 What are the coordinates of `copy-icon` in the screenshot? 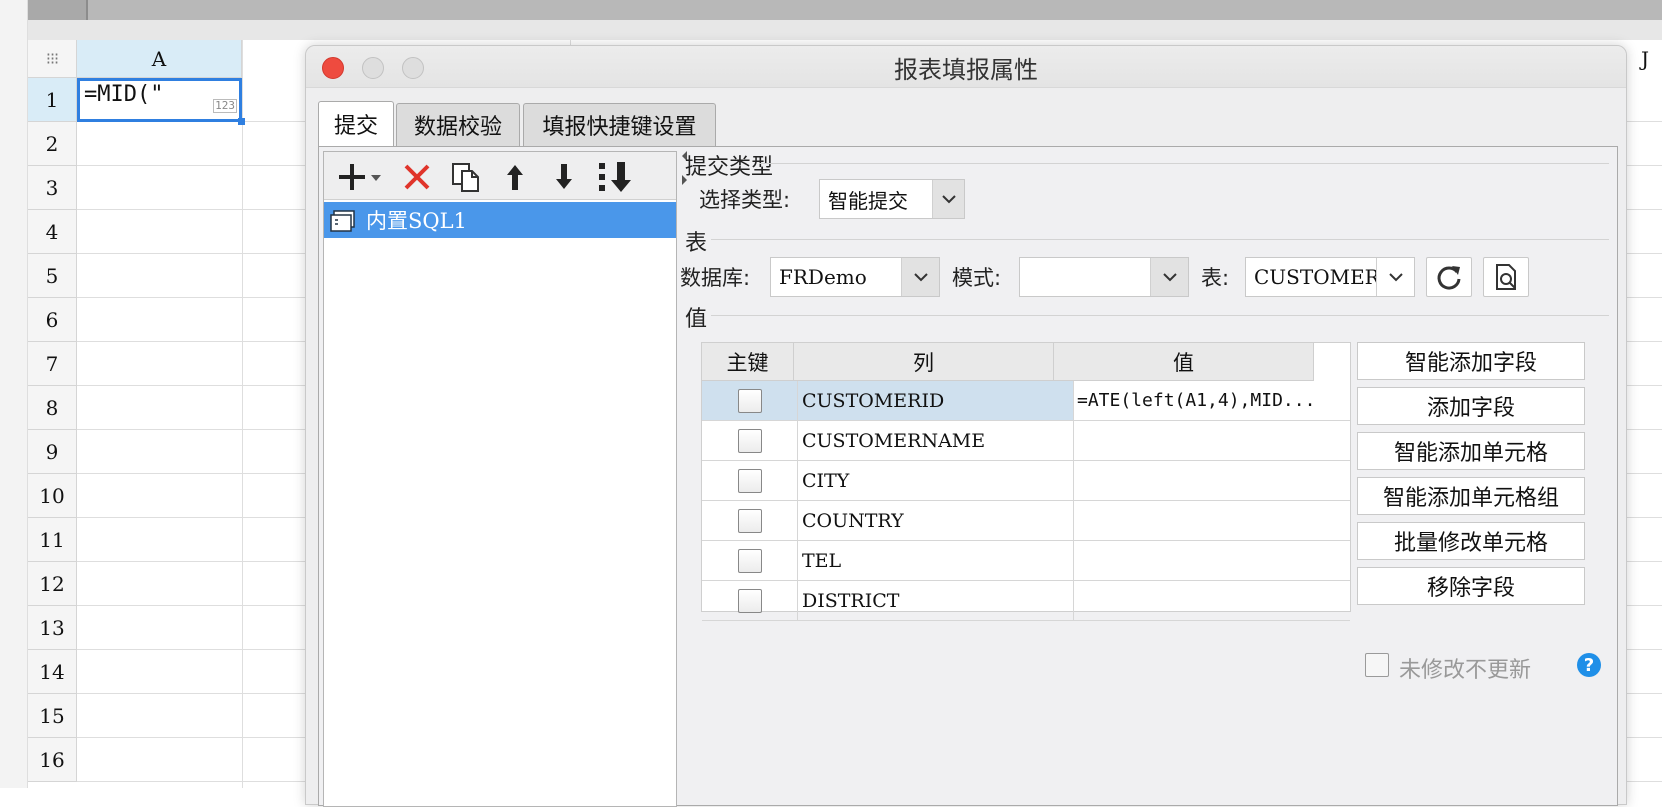 It's located at (465, 177).